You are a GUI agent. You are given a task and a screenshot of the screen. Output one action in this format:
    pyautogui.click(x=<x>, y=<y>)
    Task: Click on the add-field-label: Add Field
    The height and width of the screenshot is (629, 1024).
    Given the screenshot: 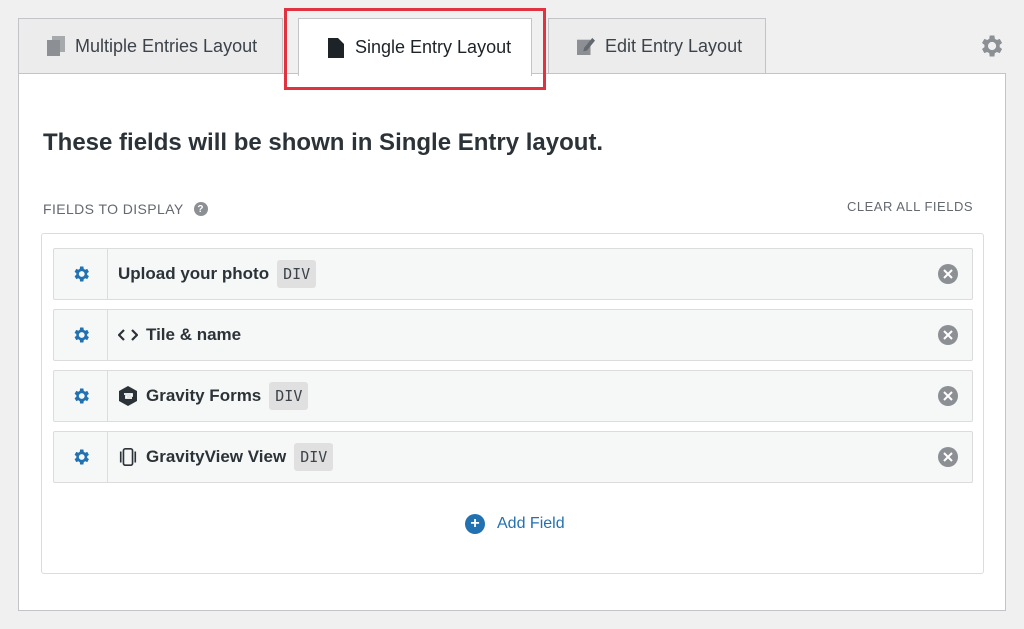 What is the action you would take?
    pyautogui.click(x=531, y=523)
    